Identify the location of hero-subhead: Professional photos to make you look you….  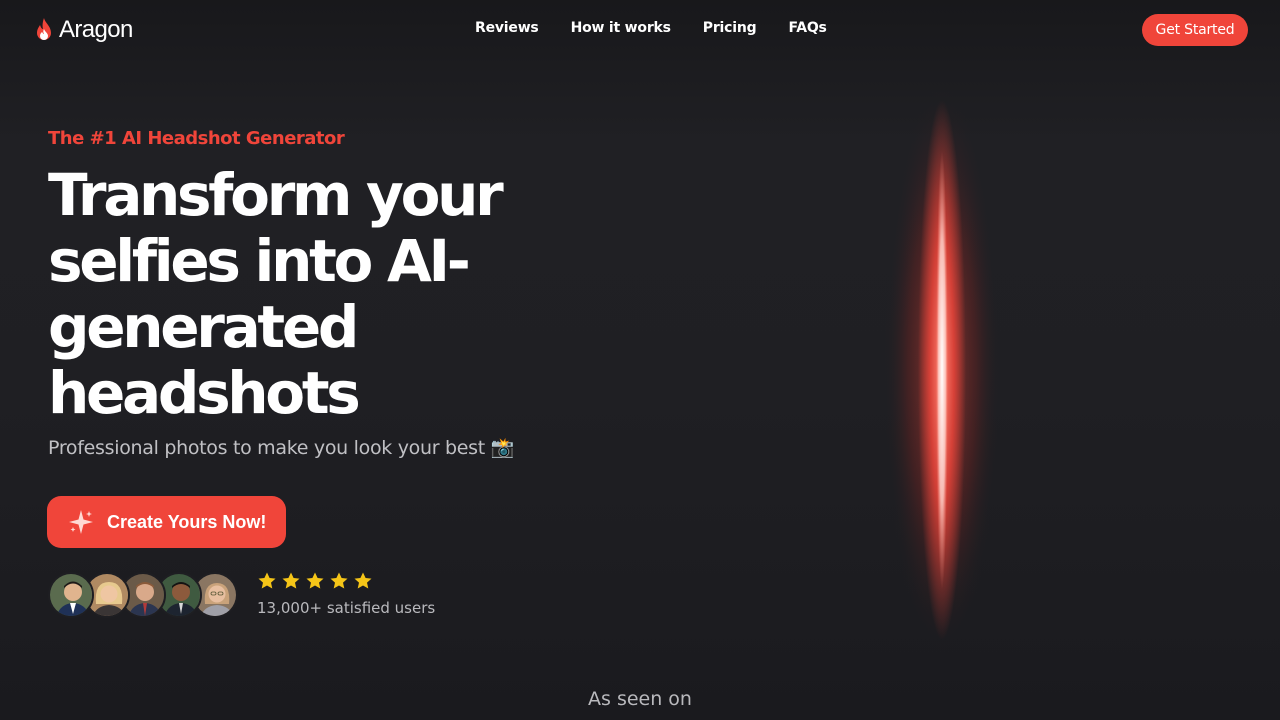
(281, 448).